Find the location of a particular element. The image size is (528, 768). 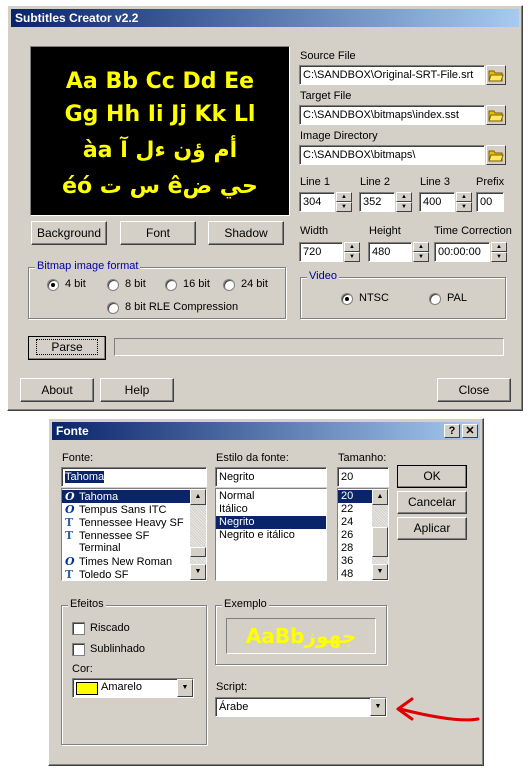

source-file-browse-button is located at coordinates (496, 75).